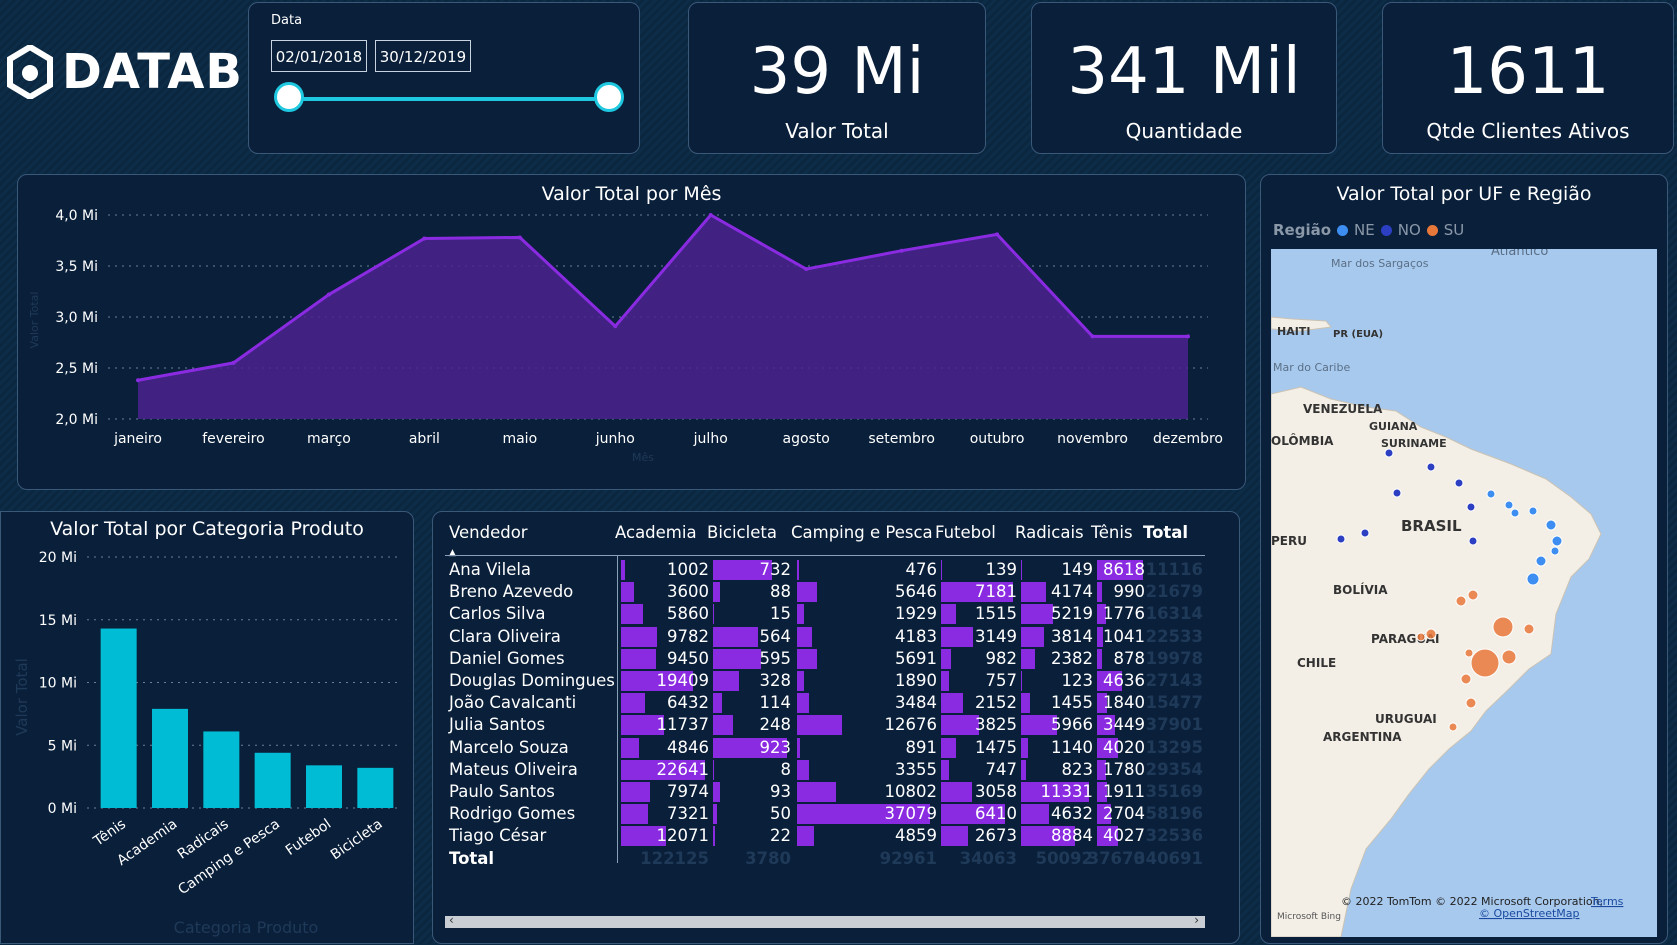 This screenshot has height=945, width=1677. I want to click on date-slider-start-handle, so click(289, 97).